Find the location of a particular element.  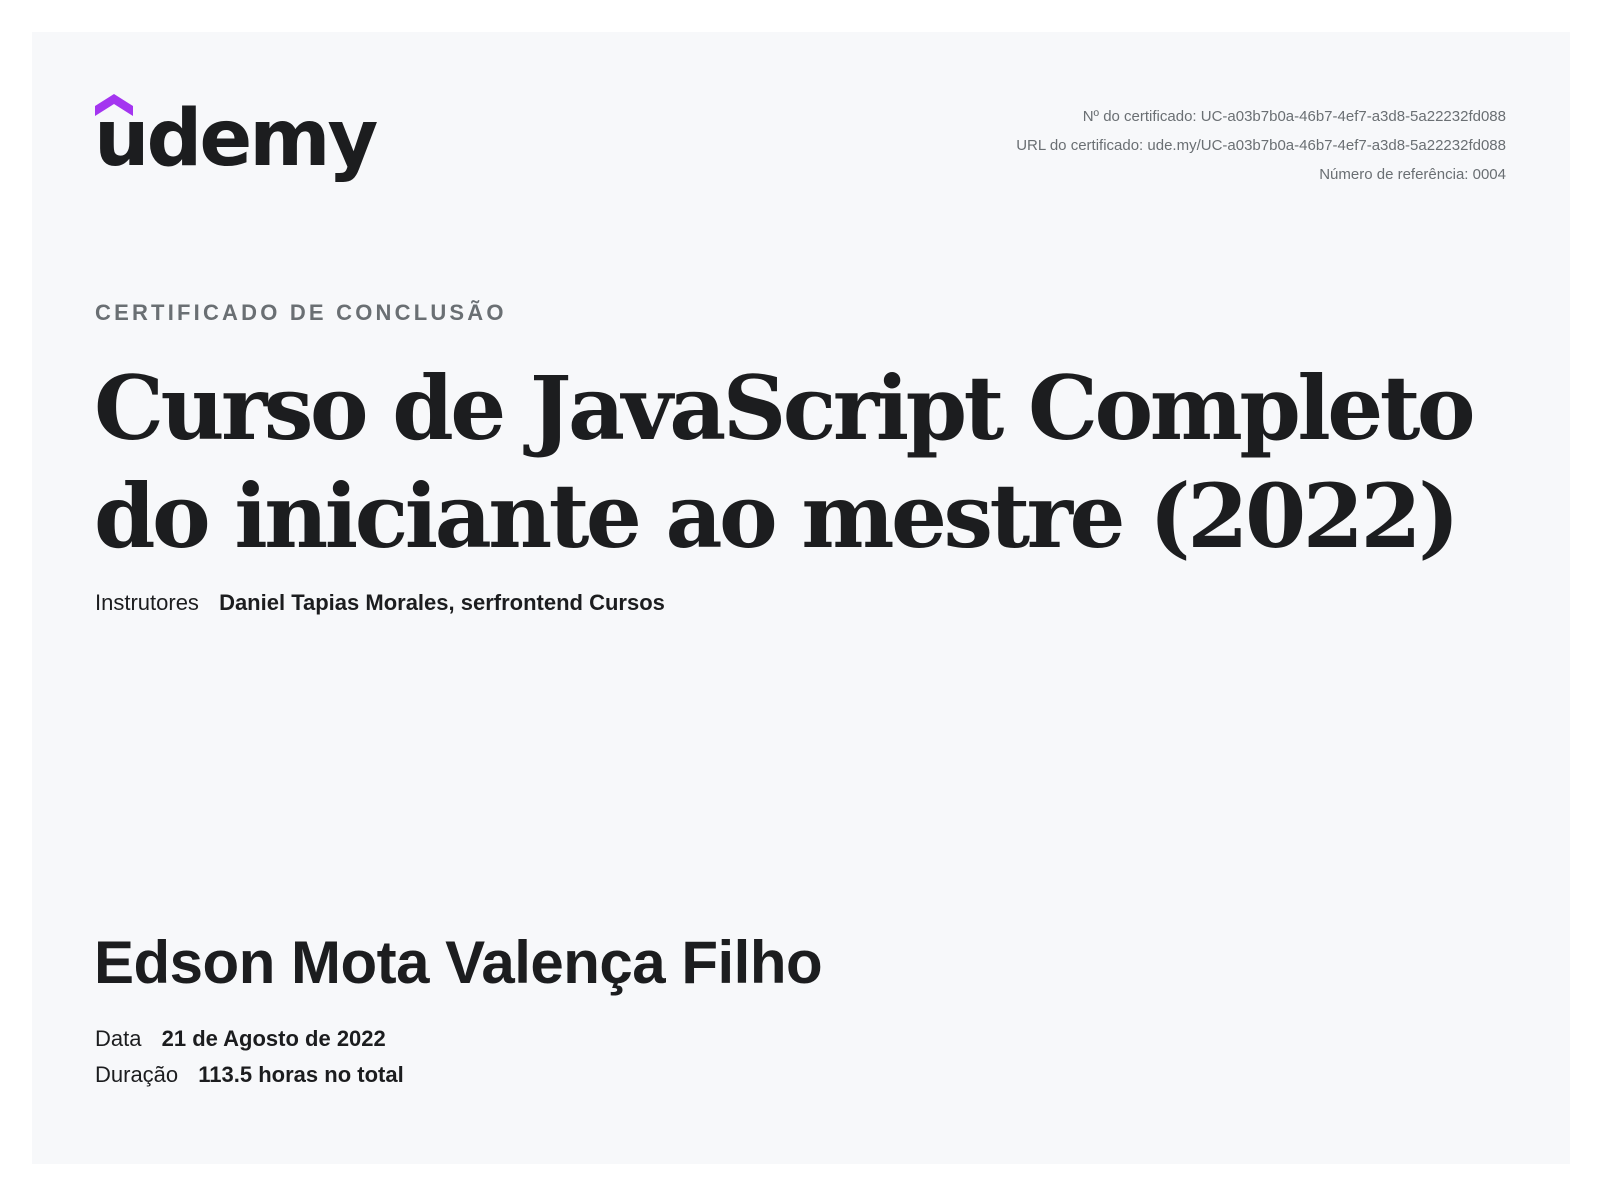

date-row: Data 21 de Agosto de 2022 is located at coordinates (240, 1039).